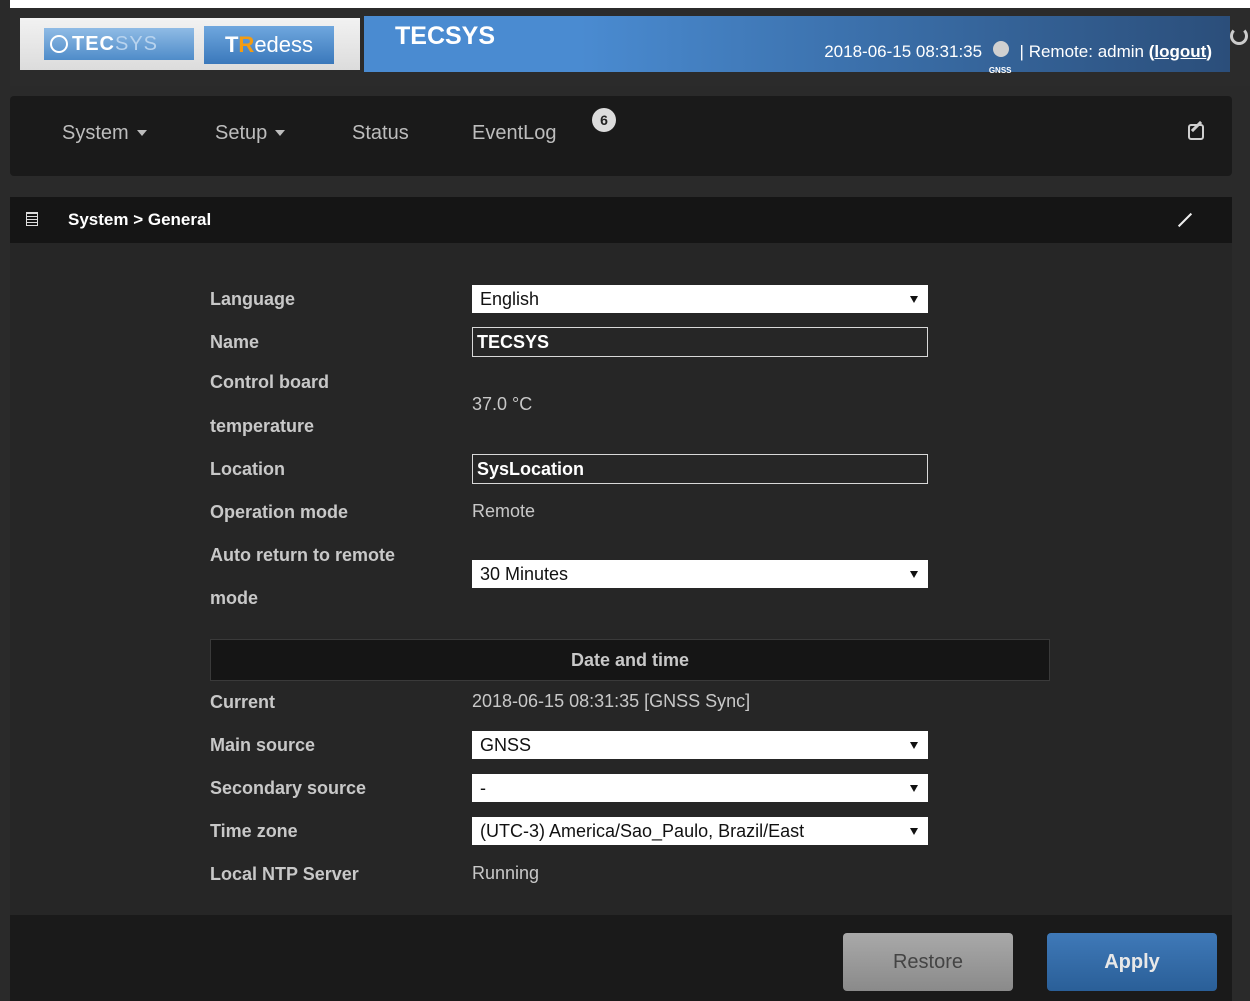 The width and height of the screenshot is (1250, 1001). Describe the element at coordinates (1001, 58) in the screenshot. I see `gnss-icon: GNSS` at that location.